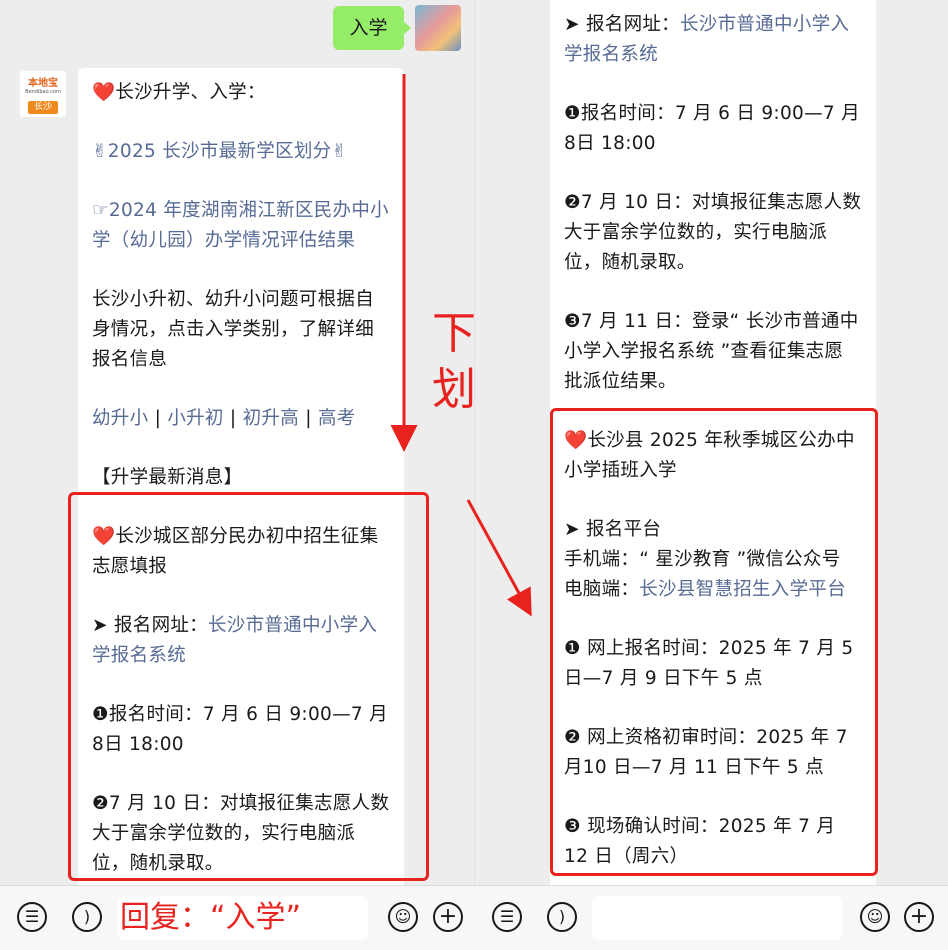 The height and width of the screenshot is (950, 948). I want to click on category-link-college: 高考, so click(337, 418).